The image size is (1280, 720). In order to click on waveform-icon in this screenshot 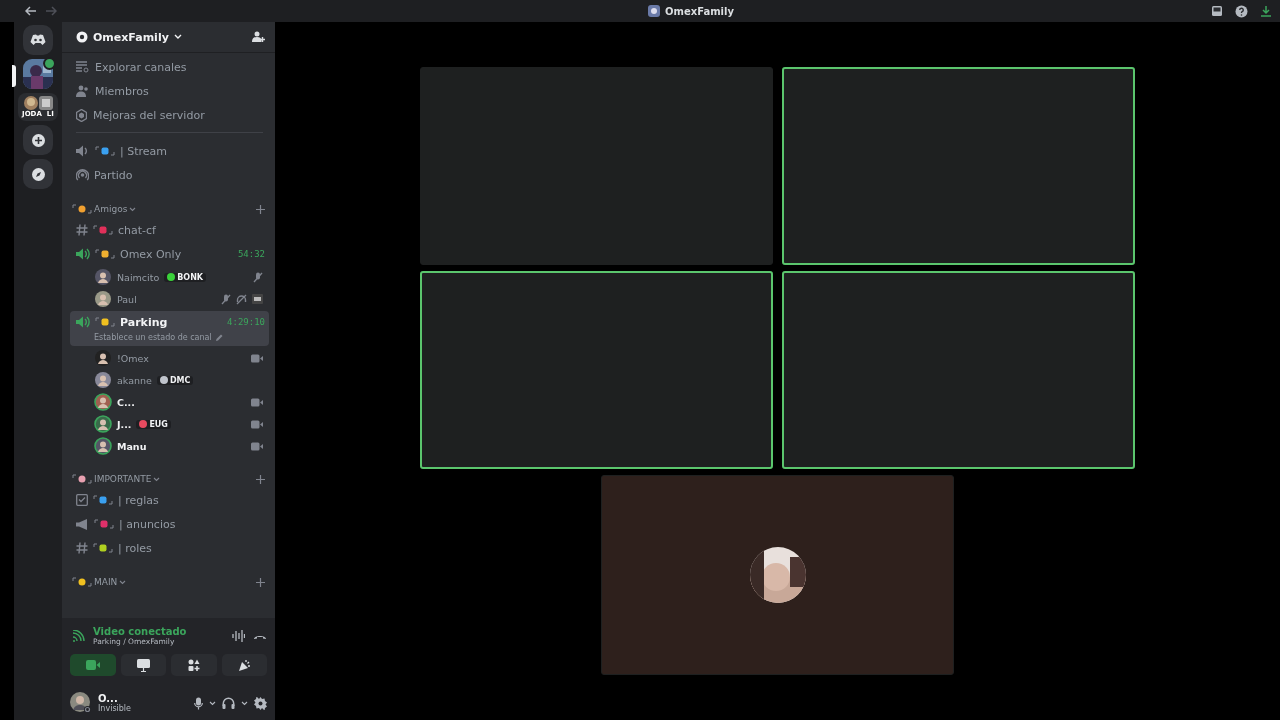, I will do `click(238, 636)`.